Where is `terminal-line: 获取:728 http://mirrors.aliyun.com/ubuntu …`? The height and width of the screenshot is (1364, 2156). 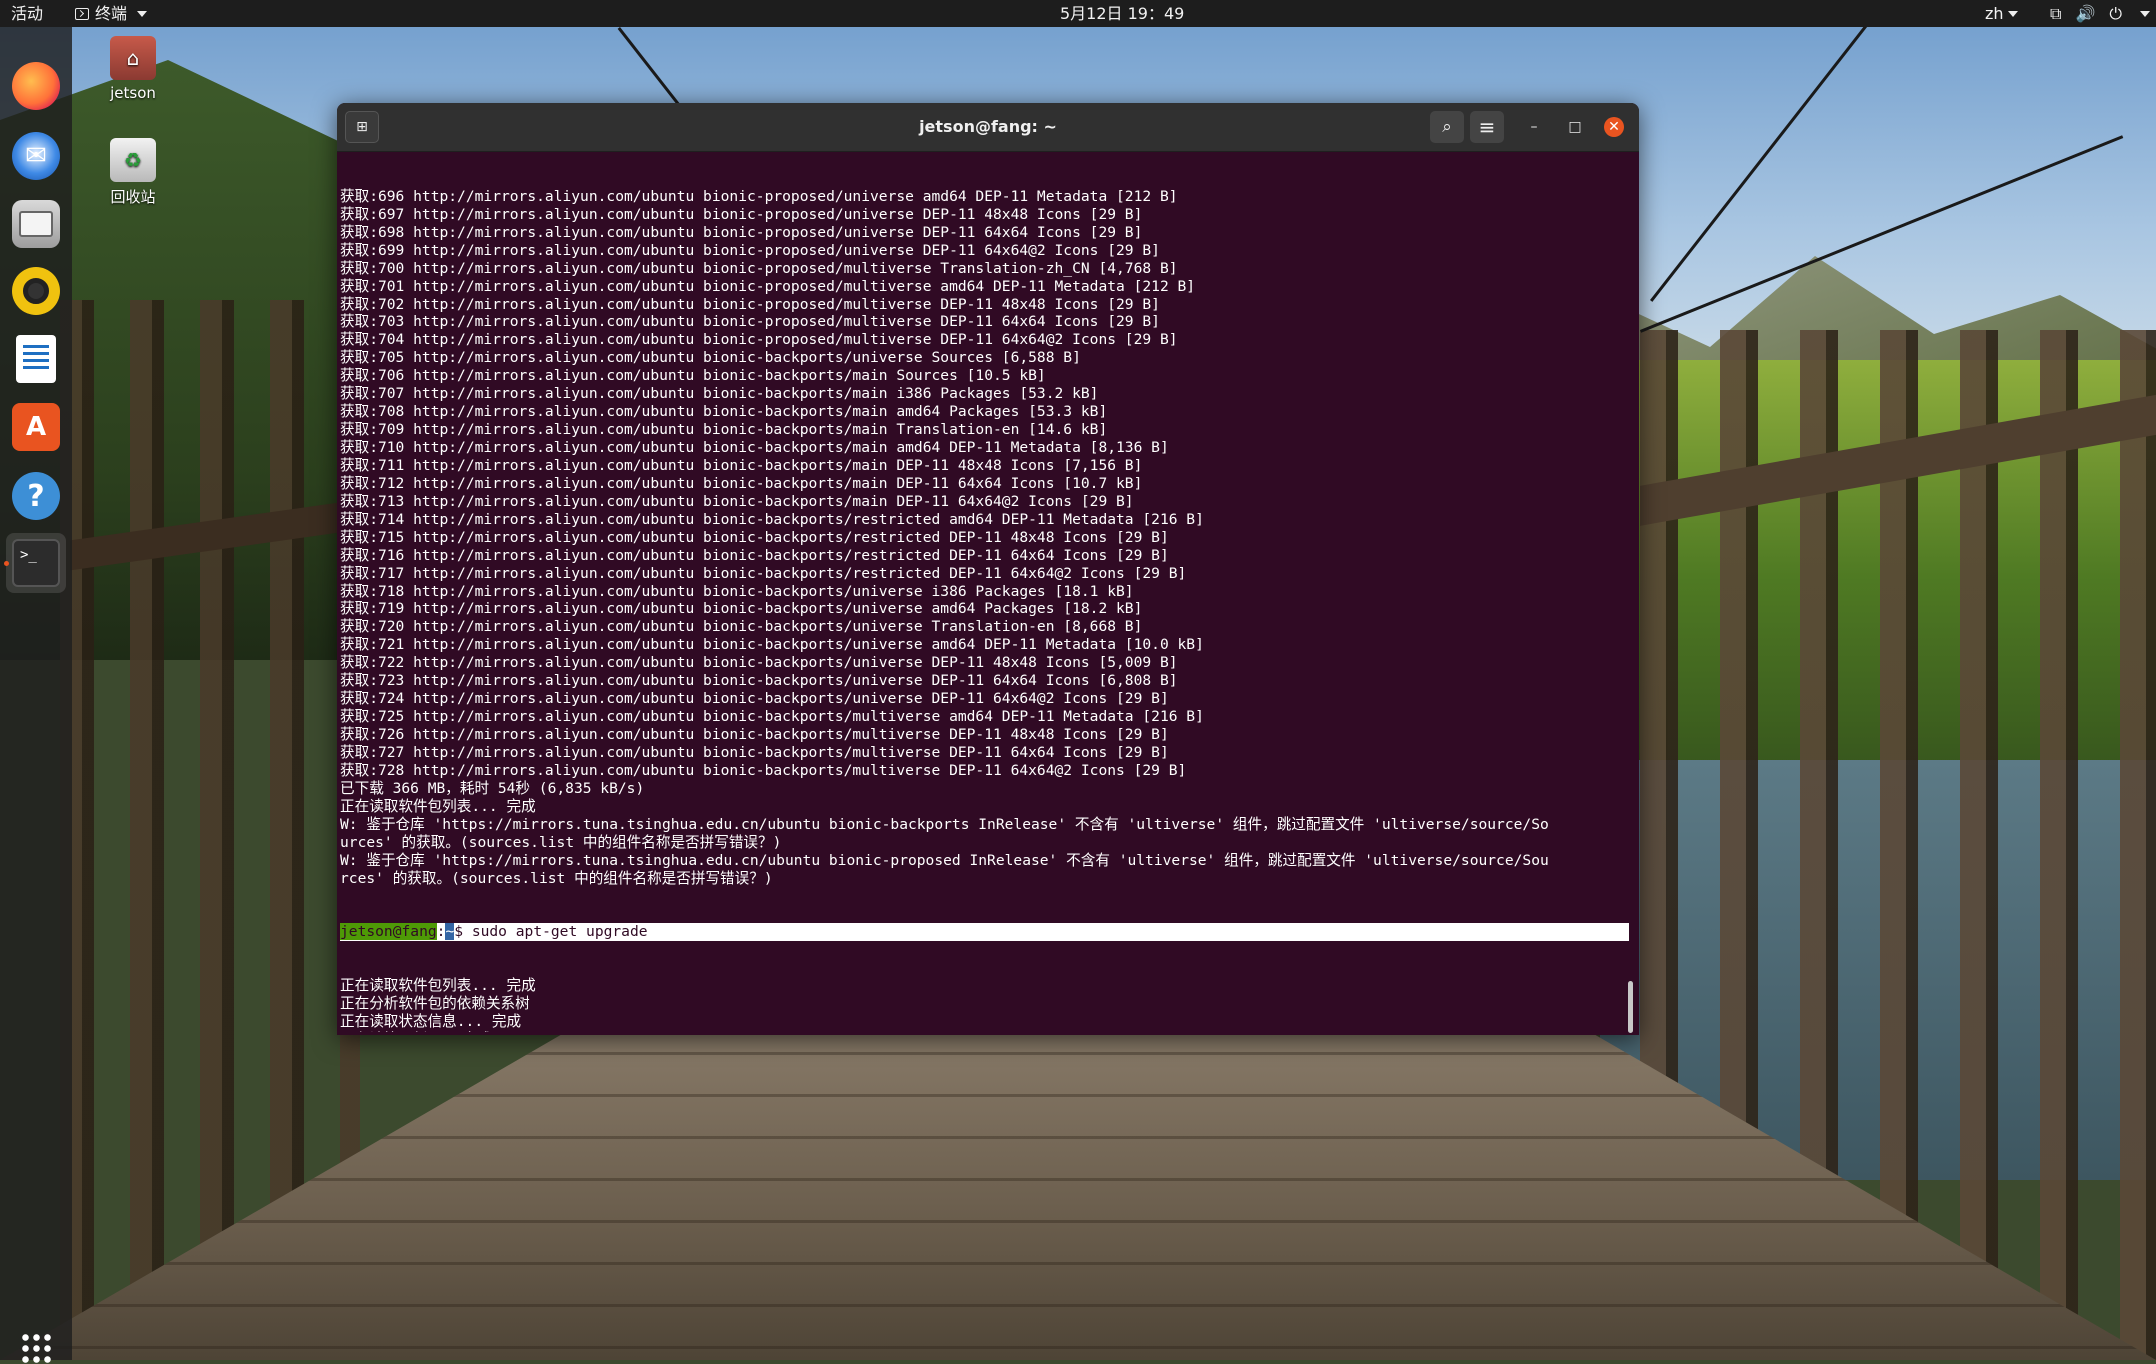
terminal-line: 获取:728 http://mirrors.aliyun.com/ubuntu … is located at coordinates (763, 770).